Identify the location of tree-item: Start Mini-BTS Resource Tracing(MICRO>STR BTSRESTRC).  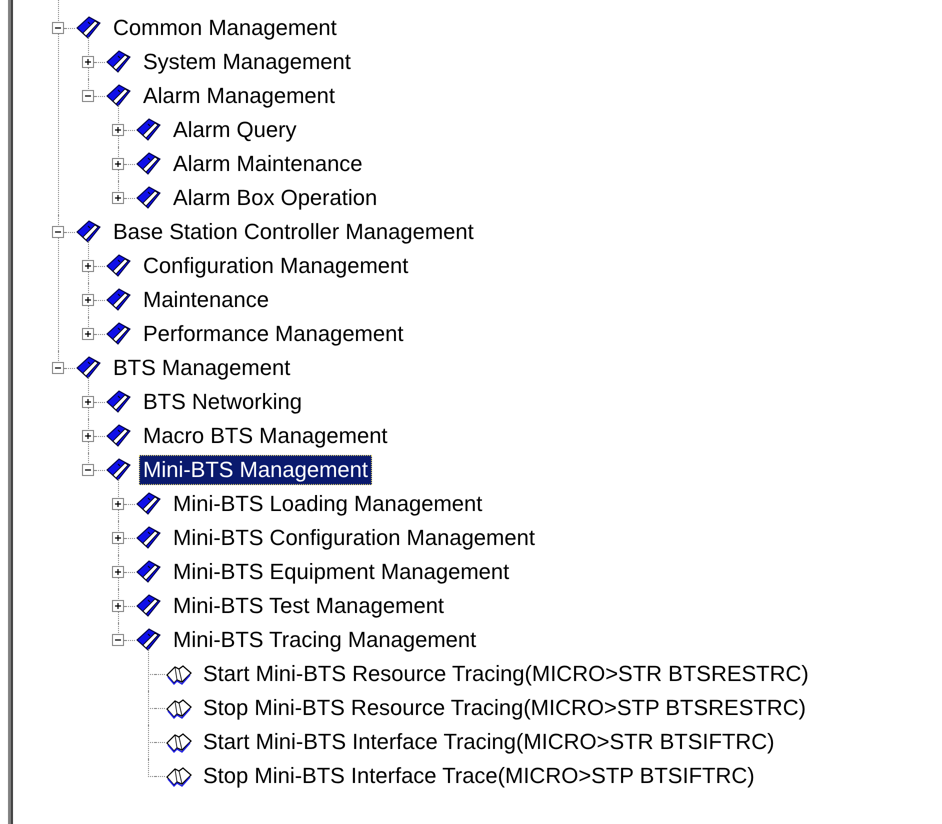
(506, 674).